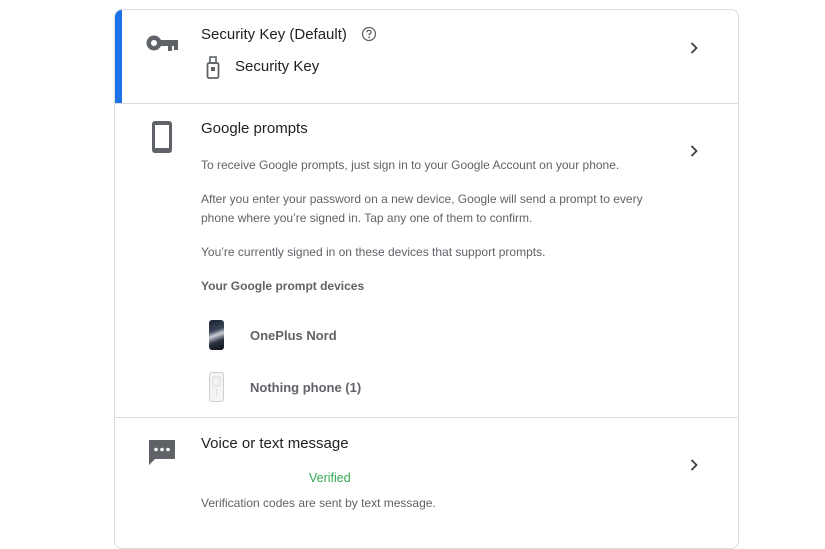 The width and height of the screenshot is (825, 549). What do you see at coordinates (359, 337) in the screenshot?
I see `device-item-oneplus-nord: OnePlus Nord` at bounding box center [359, 337].